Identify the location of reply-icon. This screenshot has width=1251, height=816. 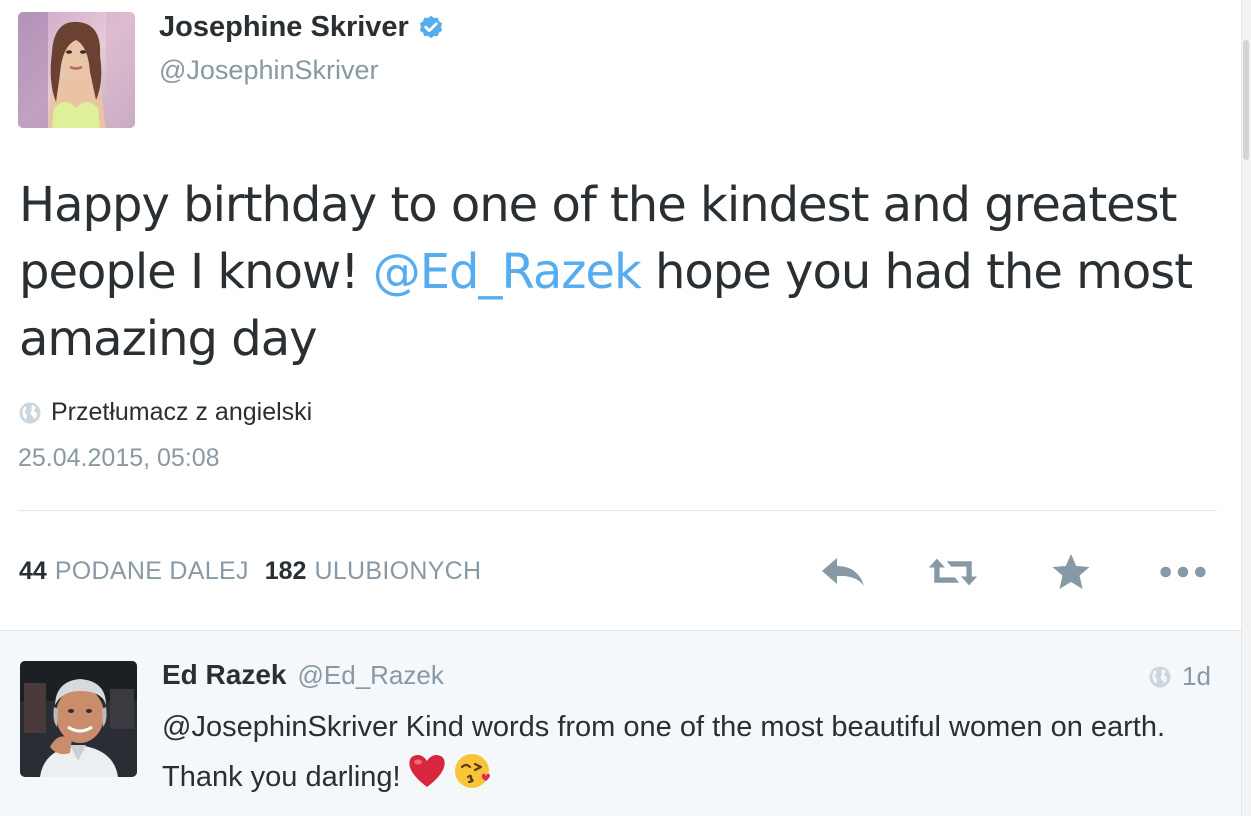
(843, 572).